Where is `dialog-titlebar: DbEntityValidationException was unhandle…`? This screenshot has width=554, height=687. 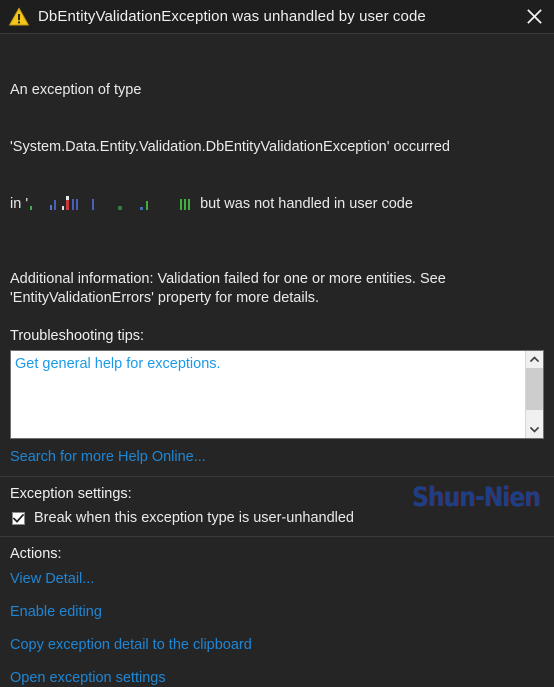
dialog-titlebar: DbEntityValidationException was unhandle… is located at coordinates (277, 17).